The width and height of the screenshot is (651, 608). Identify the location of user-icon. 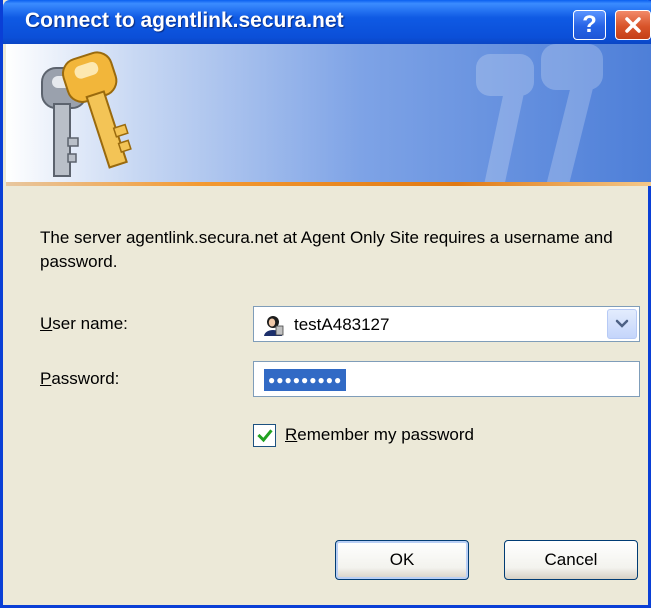
(274, 326).